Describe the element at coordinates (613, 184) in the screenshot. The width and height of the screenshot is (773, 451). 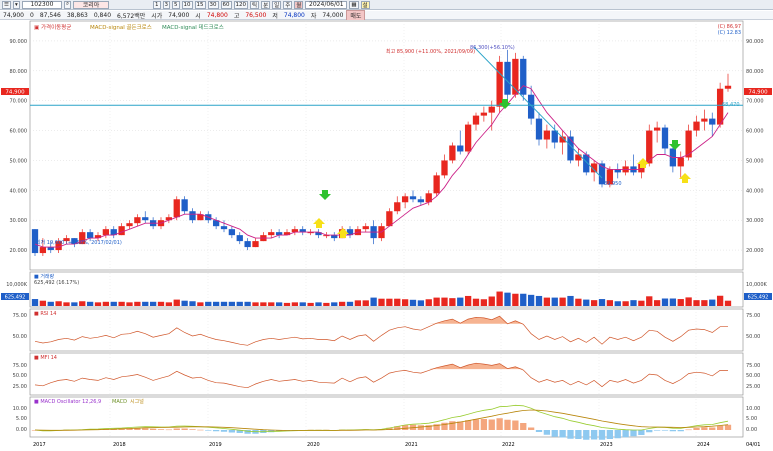
I see `trend-end-annotation: 39,950` at that location.